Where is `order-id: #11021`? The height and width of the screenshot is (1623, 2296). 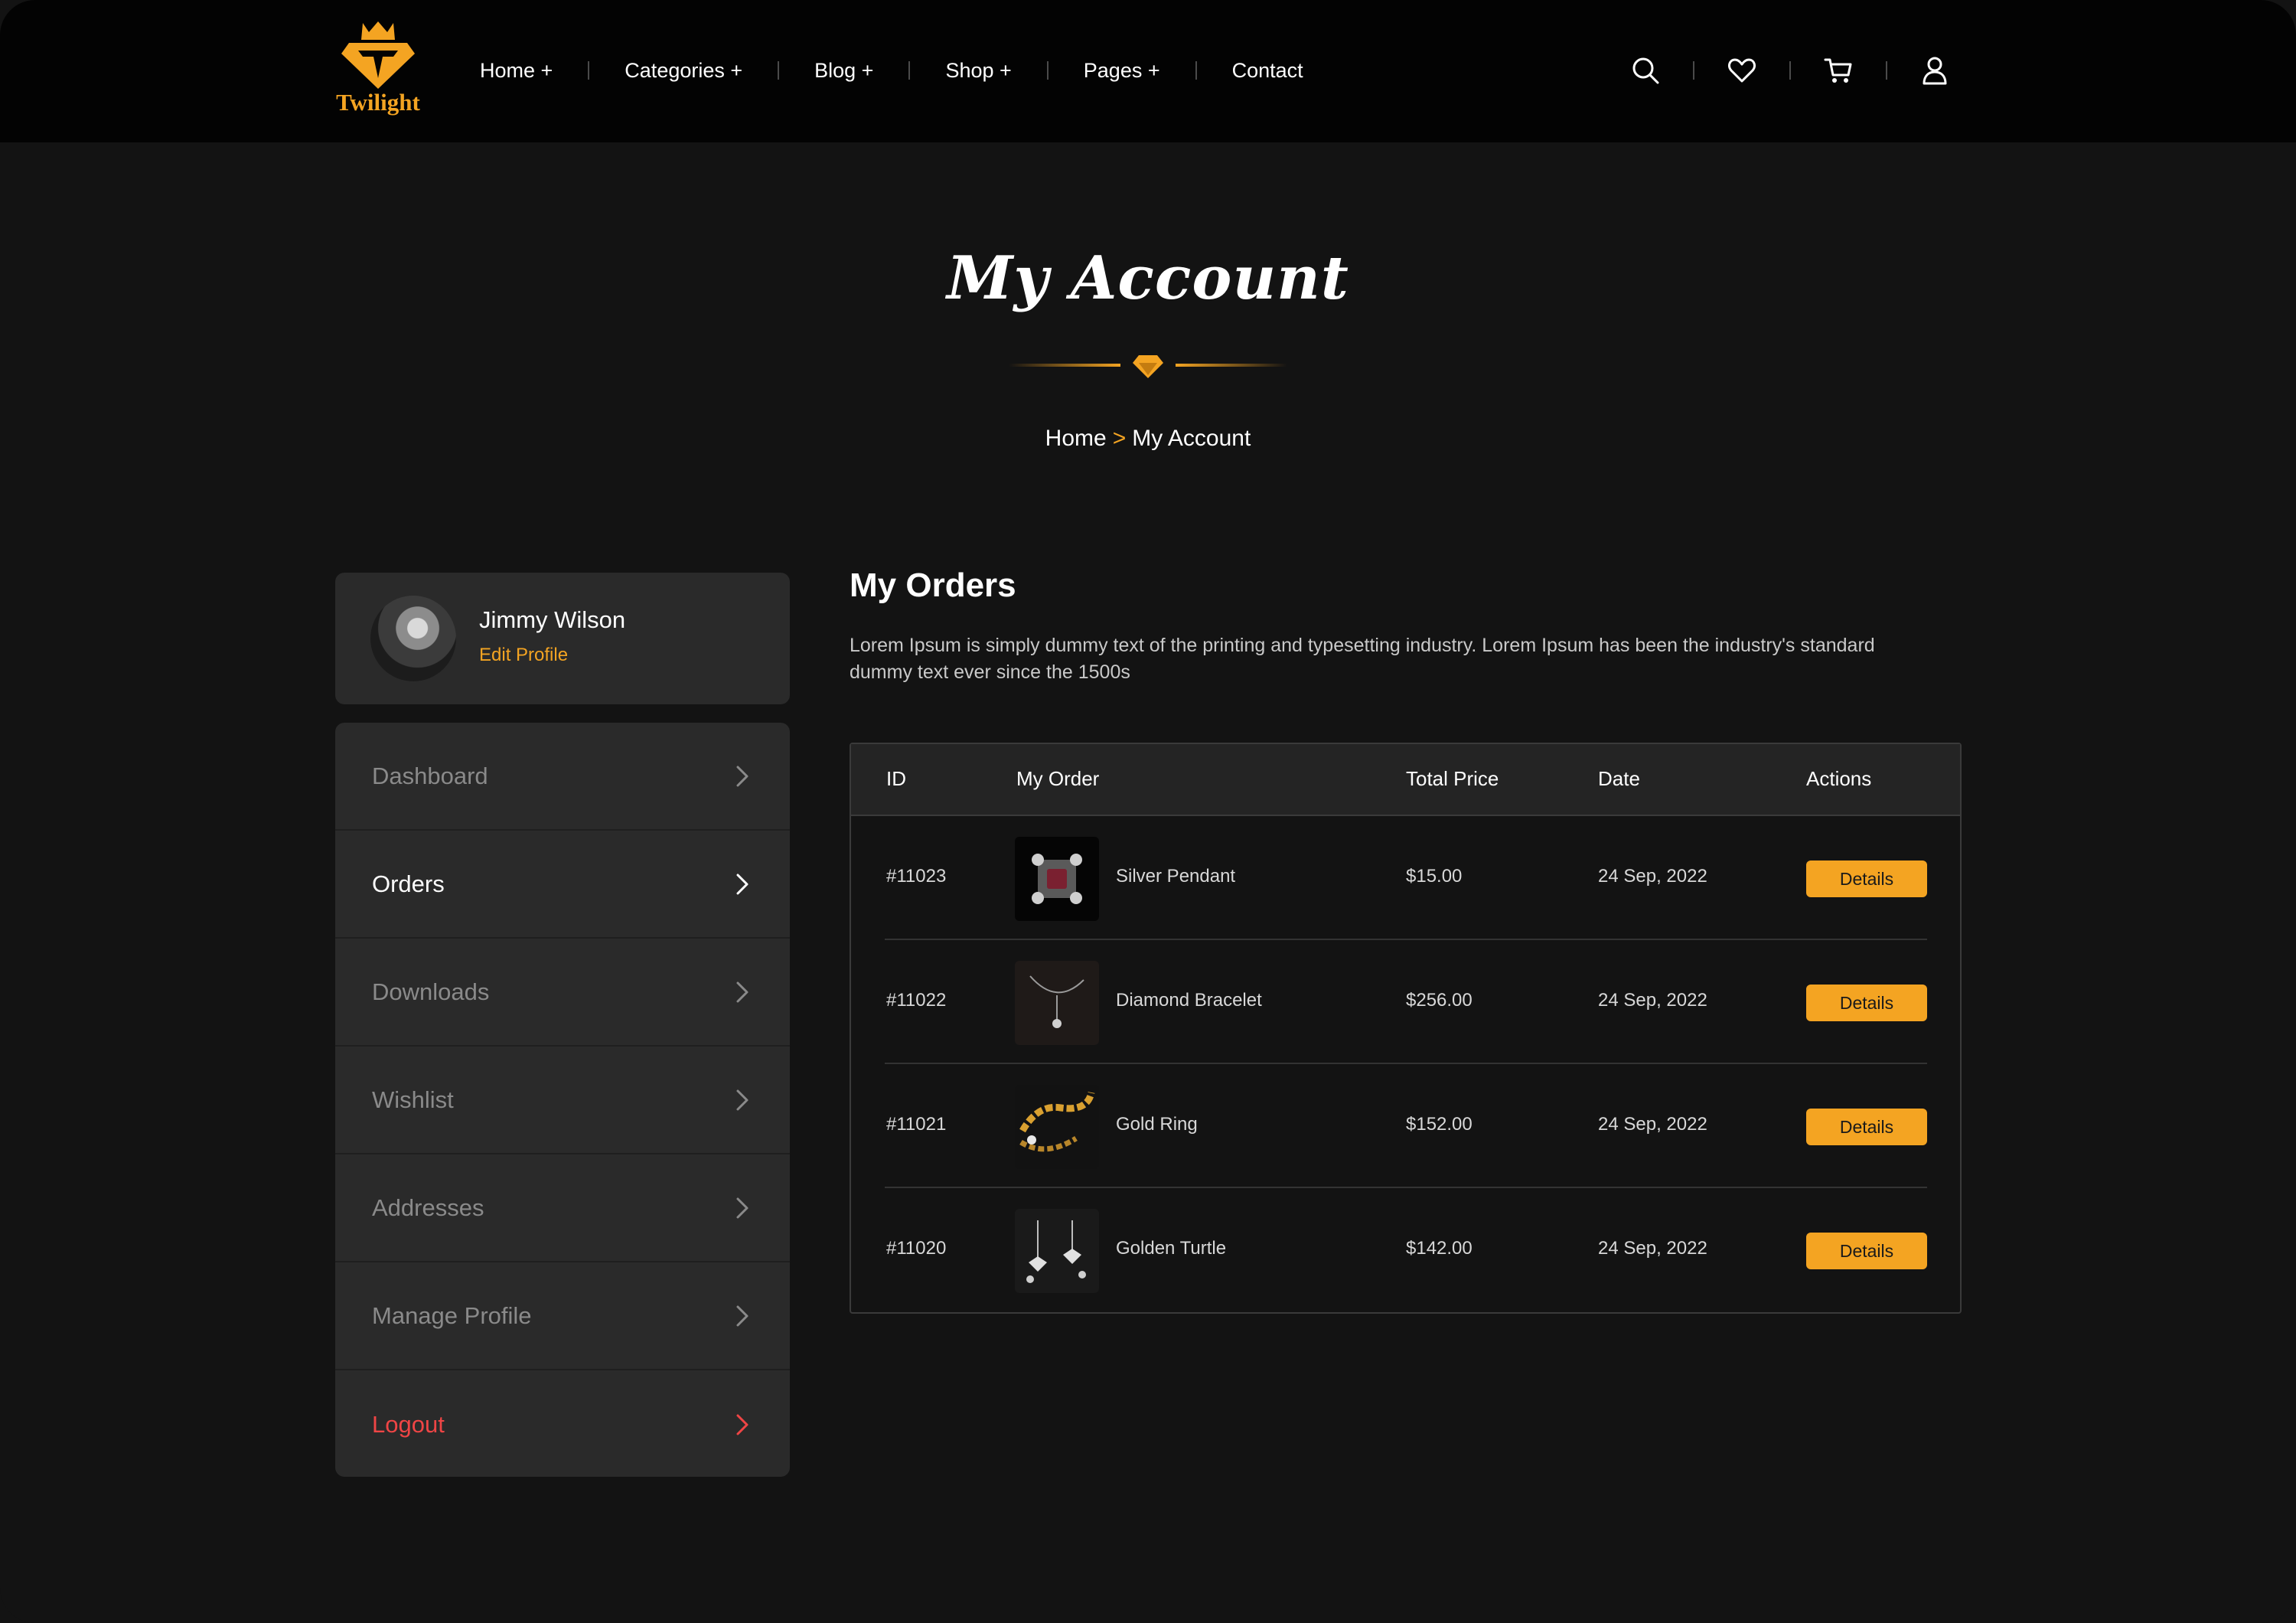 order-id: #11021 is located at coordinates (916, 1124).